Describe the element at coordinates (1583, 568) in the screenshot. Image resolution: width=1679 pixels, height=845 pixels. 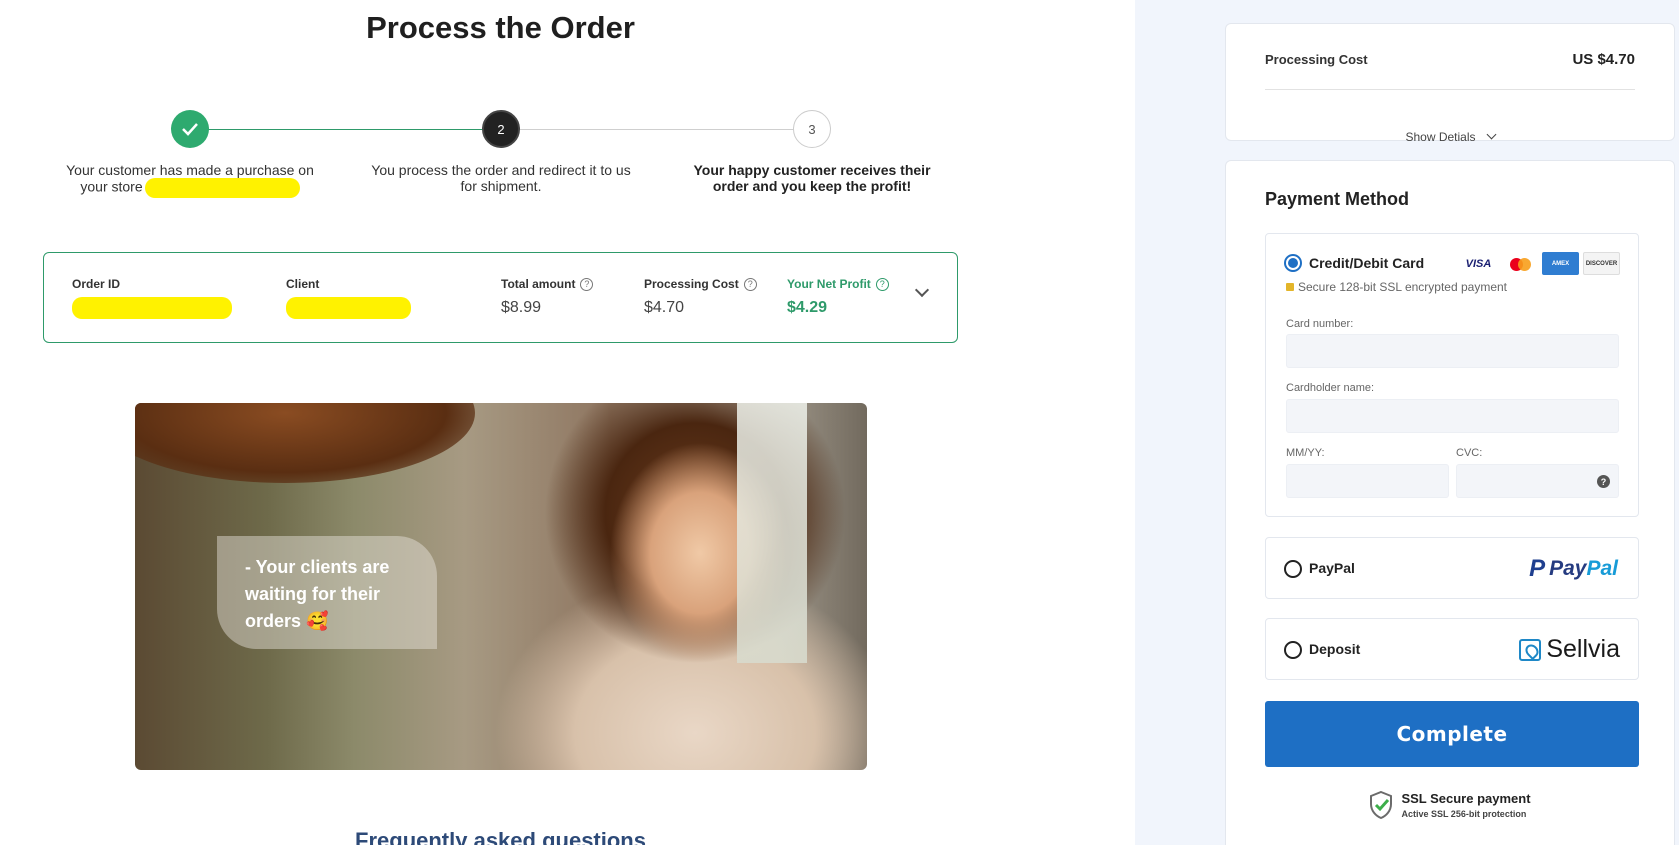
I see `paypal-wordmark: PayPal` at that location.